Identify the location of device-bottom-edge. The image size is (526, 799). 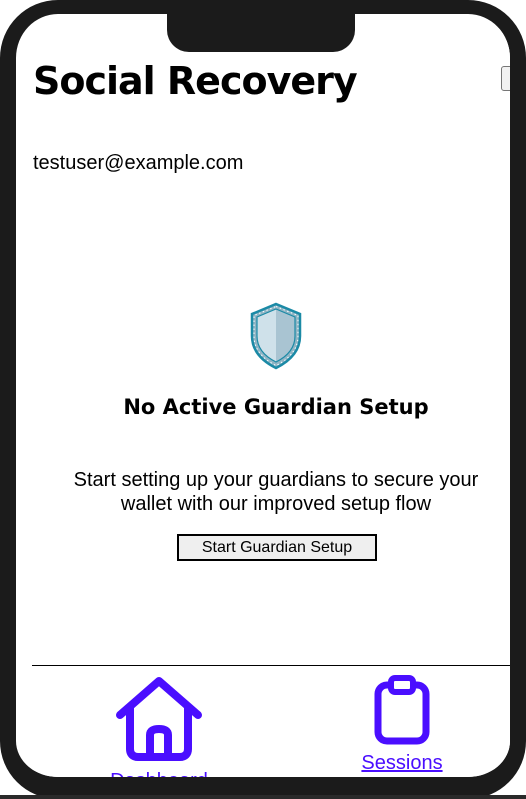
(263, 797).